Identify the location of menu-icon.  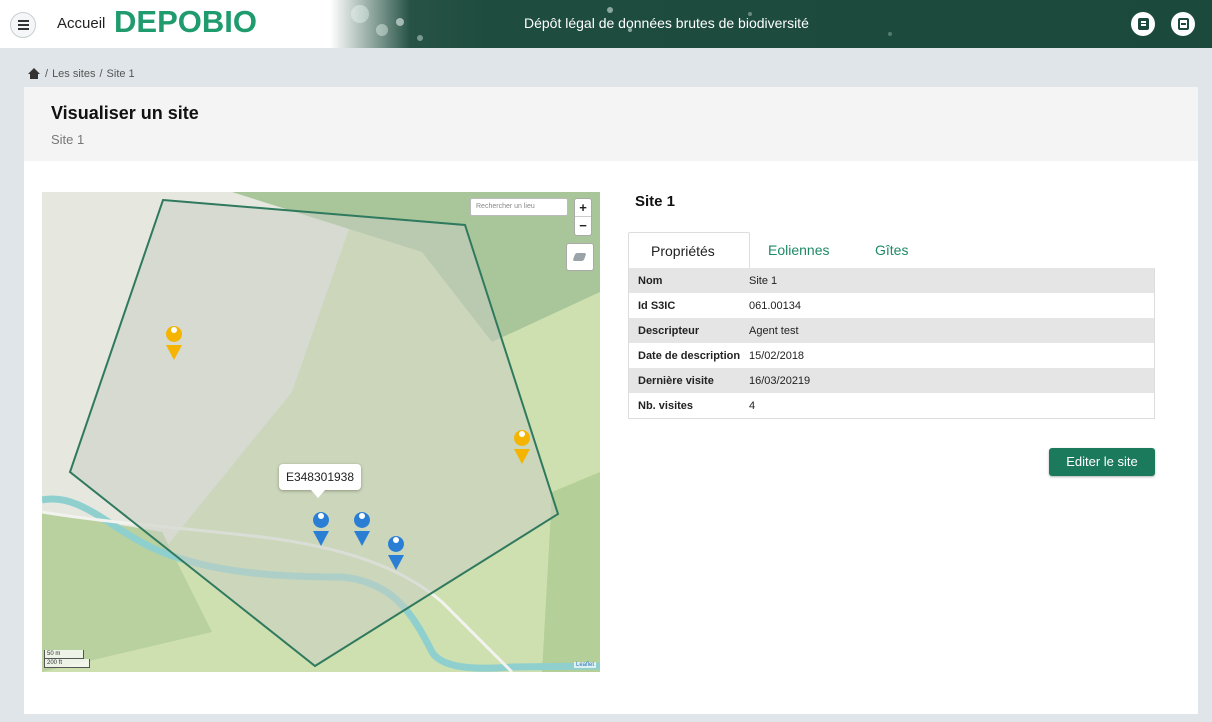
(23, 25).